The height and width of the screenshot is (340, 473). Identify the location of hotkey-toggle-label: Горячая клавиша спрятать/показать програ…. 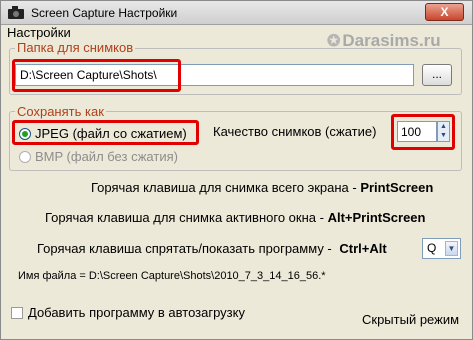
(184, 248).